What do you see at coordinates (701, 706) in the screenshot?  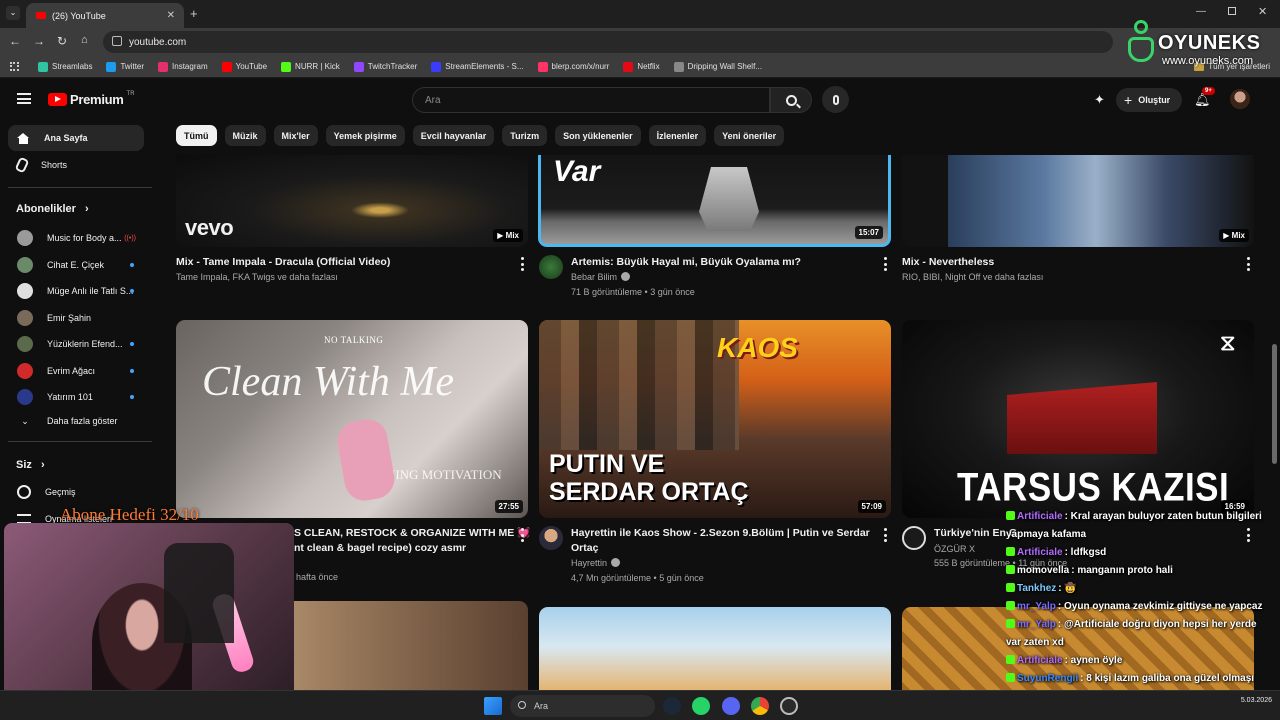 I see `whatsapp-icon` at bounding box center [701, 706].